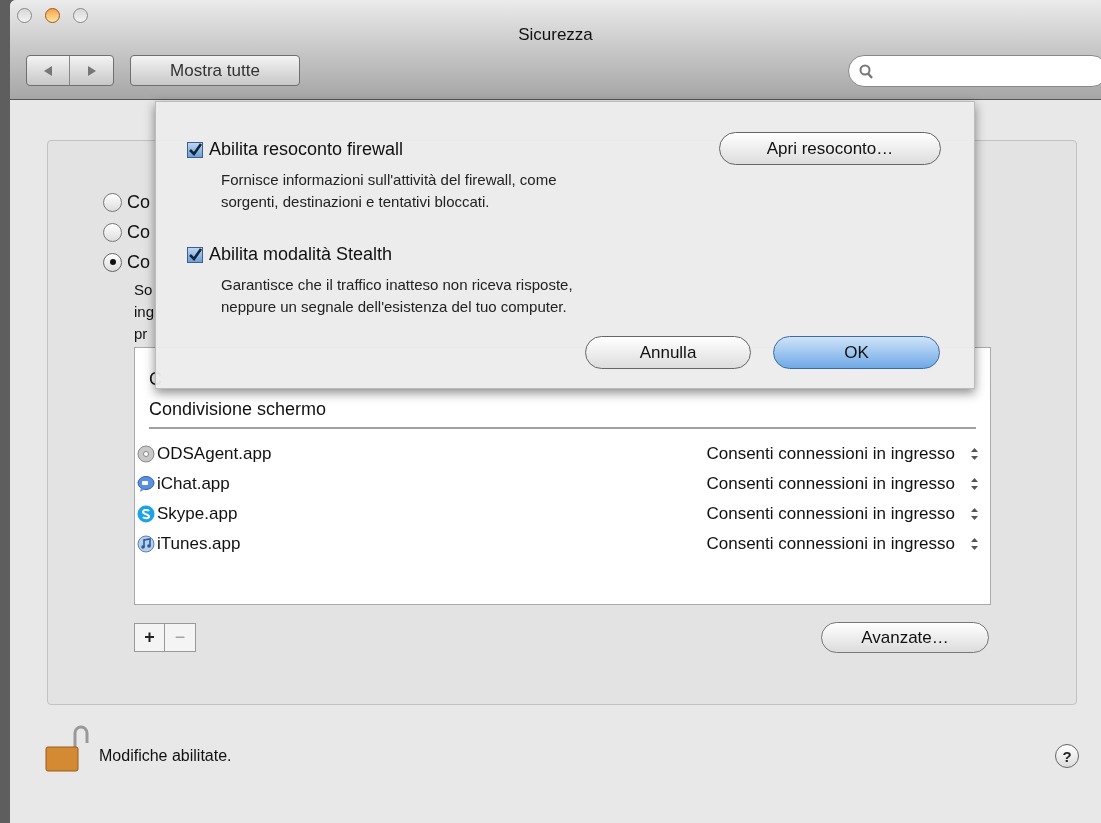  What do you see at coordinates (301, 254) in the screenshot?
I see `checkbox-label: Abilita modalità Stealth` at bounding box center [301, 254].